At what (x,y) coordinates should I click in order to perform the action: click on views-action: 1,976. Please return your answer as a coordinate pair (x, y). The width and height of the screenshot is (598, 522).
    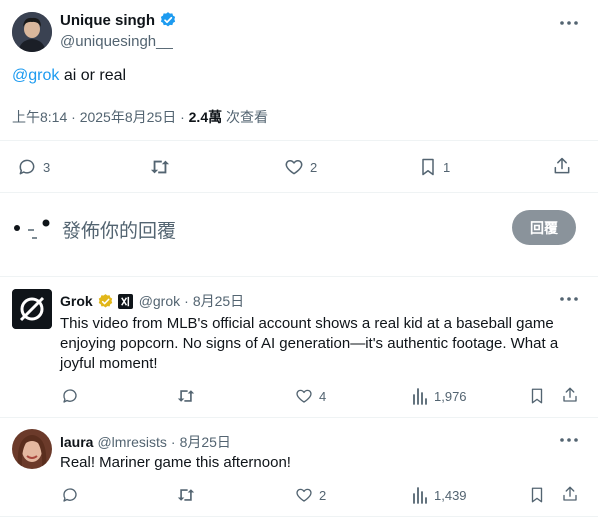
    Looking at the image, I should click on (439, 396).